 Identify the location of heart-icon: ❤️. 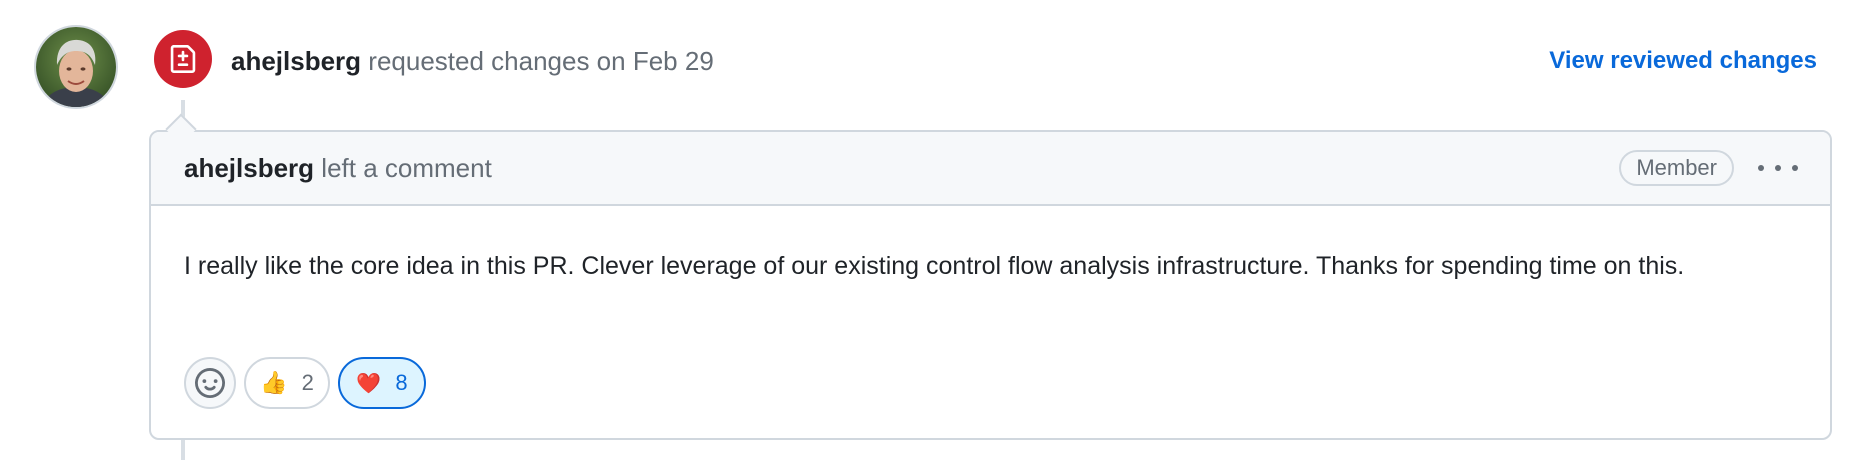
(369, 383).